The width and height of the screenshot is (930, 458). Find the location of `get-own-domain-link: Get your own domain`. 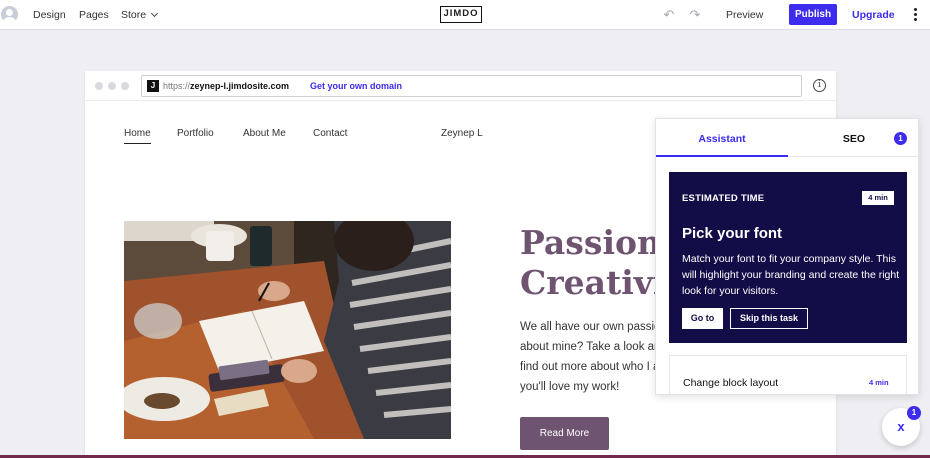

get-own-domain-link: Get your own domain is located at coordinates (356, 86).